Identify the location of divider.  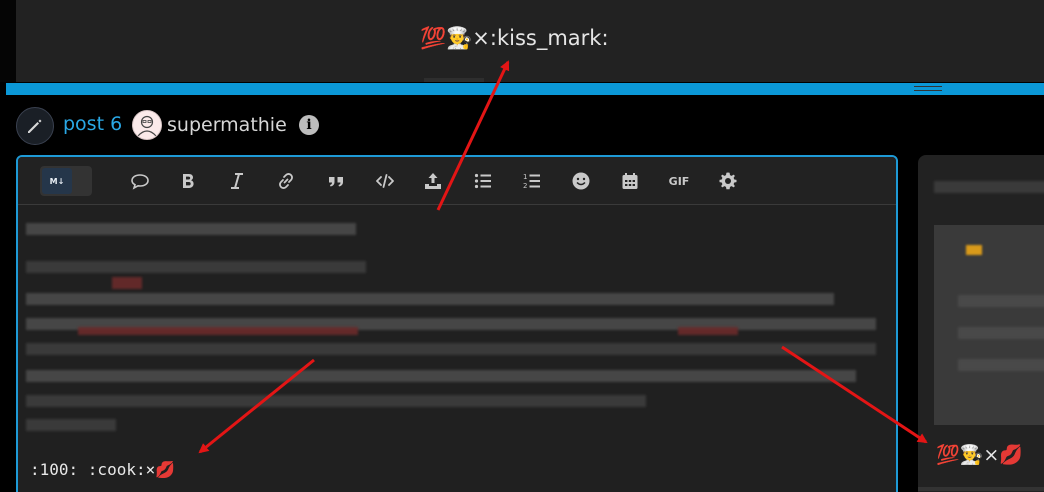
(454, 80).